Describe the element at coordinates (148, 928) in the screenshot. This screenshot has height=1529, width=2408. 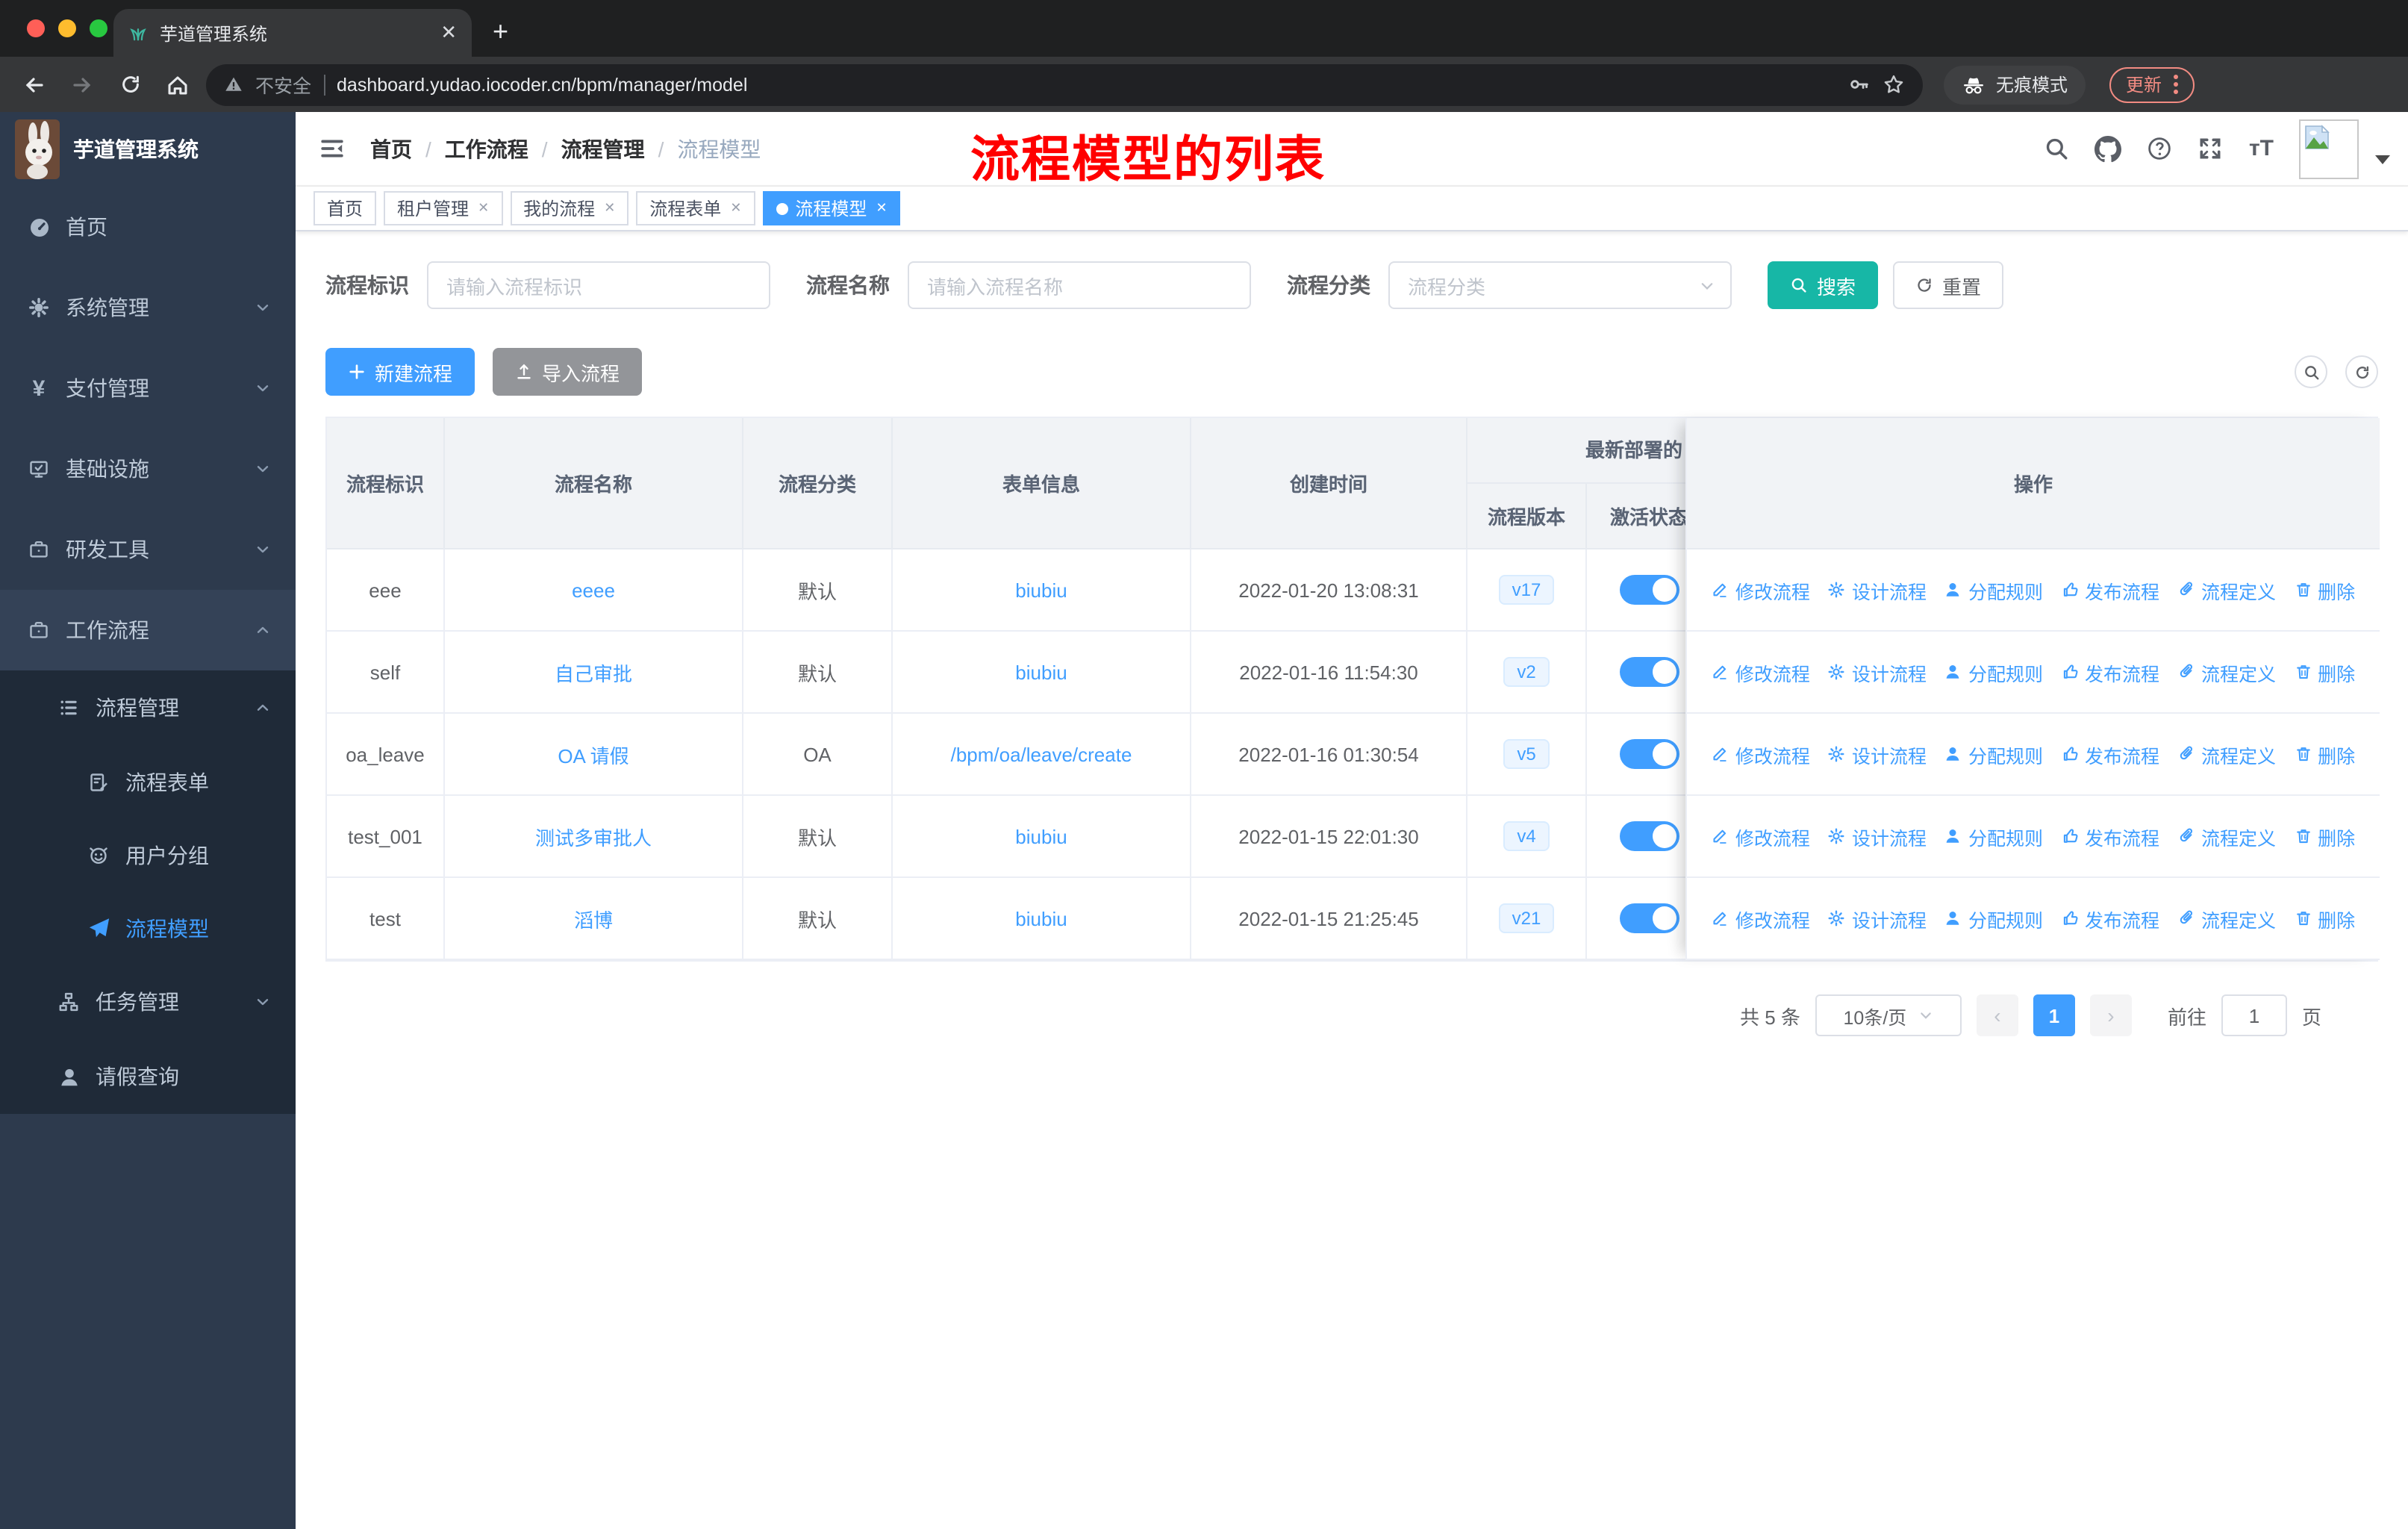
I see `sidebar-item-流程模型: 流程模型` at that location.